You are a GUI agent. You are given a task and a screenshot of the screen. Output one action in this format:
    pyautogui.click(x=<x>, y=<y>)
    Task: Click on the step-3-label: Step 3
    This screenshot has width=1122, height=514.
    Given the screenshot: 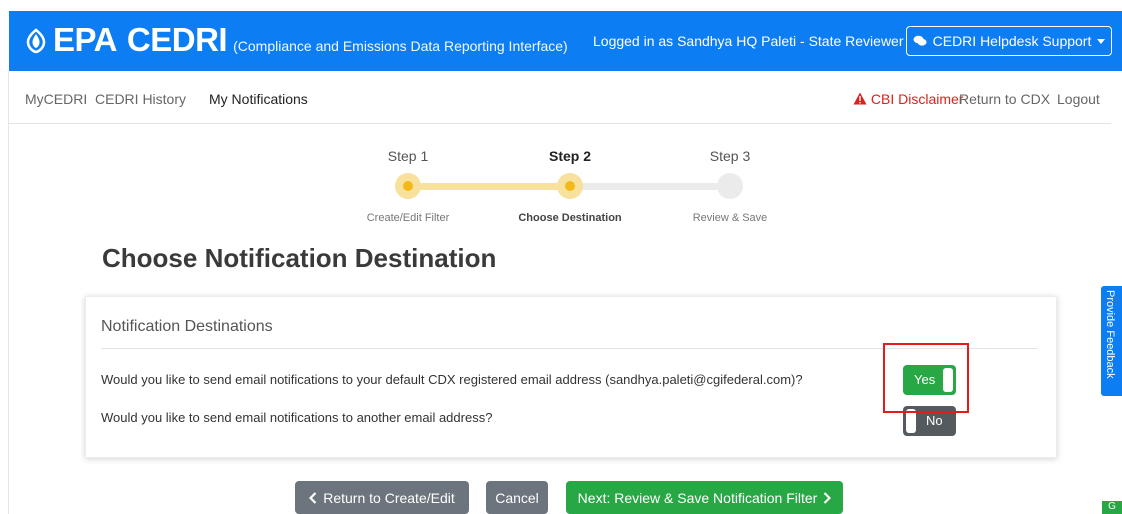 What is the action you would take?
    pyautogui.click(x=730, y=156)
    